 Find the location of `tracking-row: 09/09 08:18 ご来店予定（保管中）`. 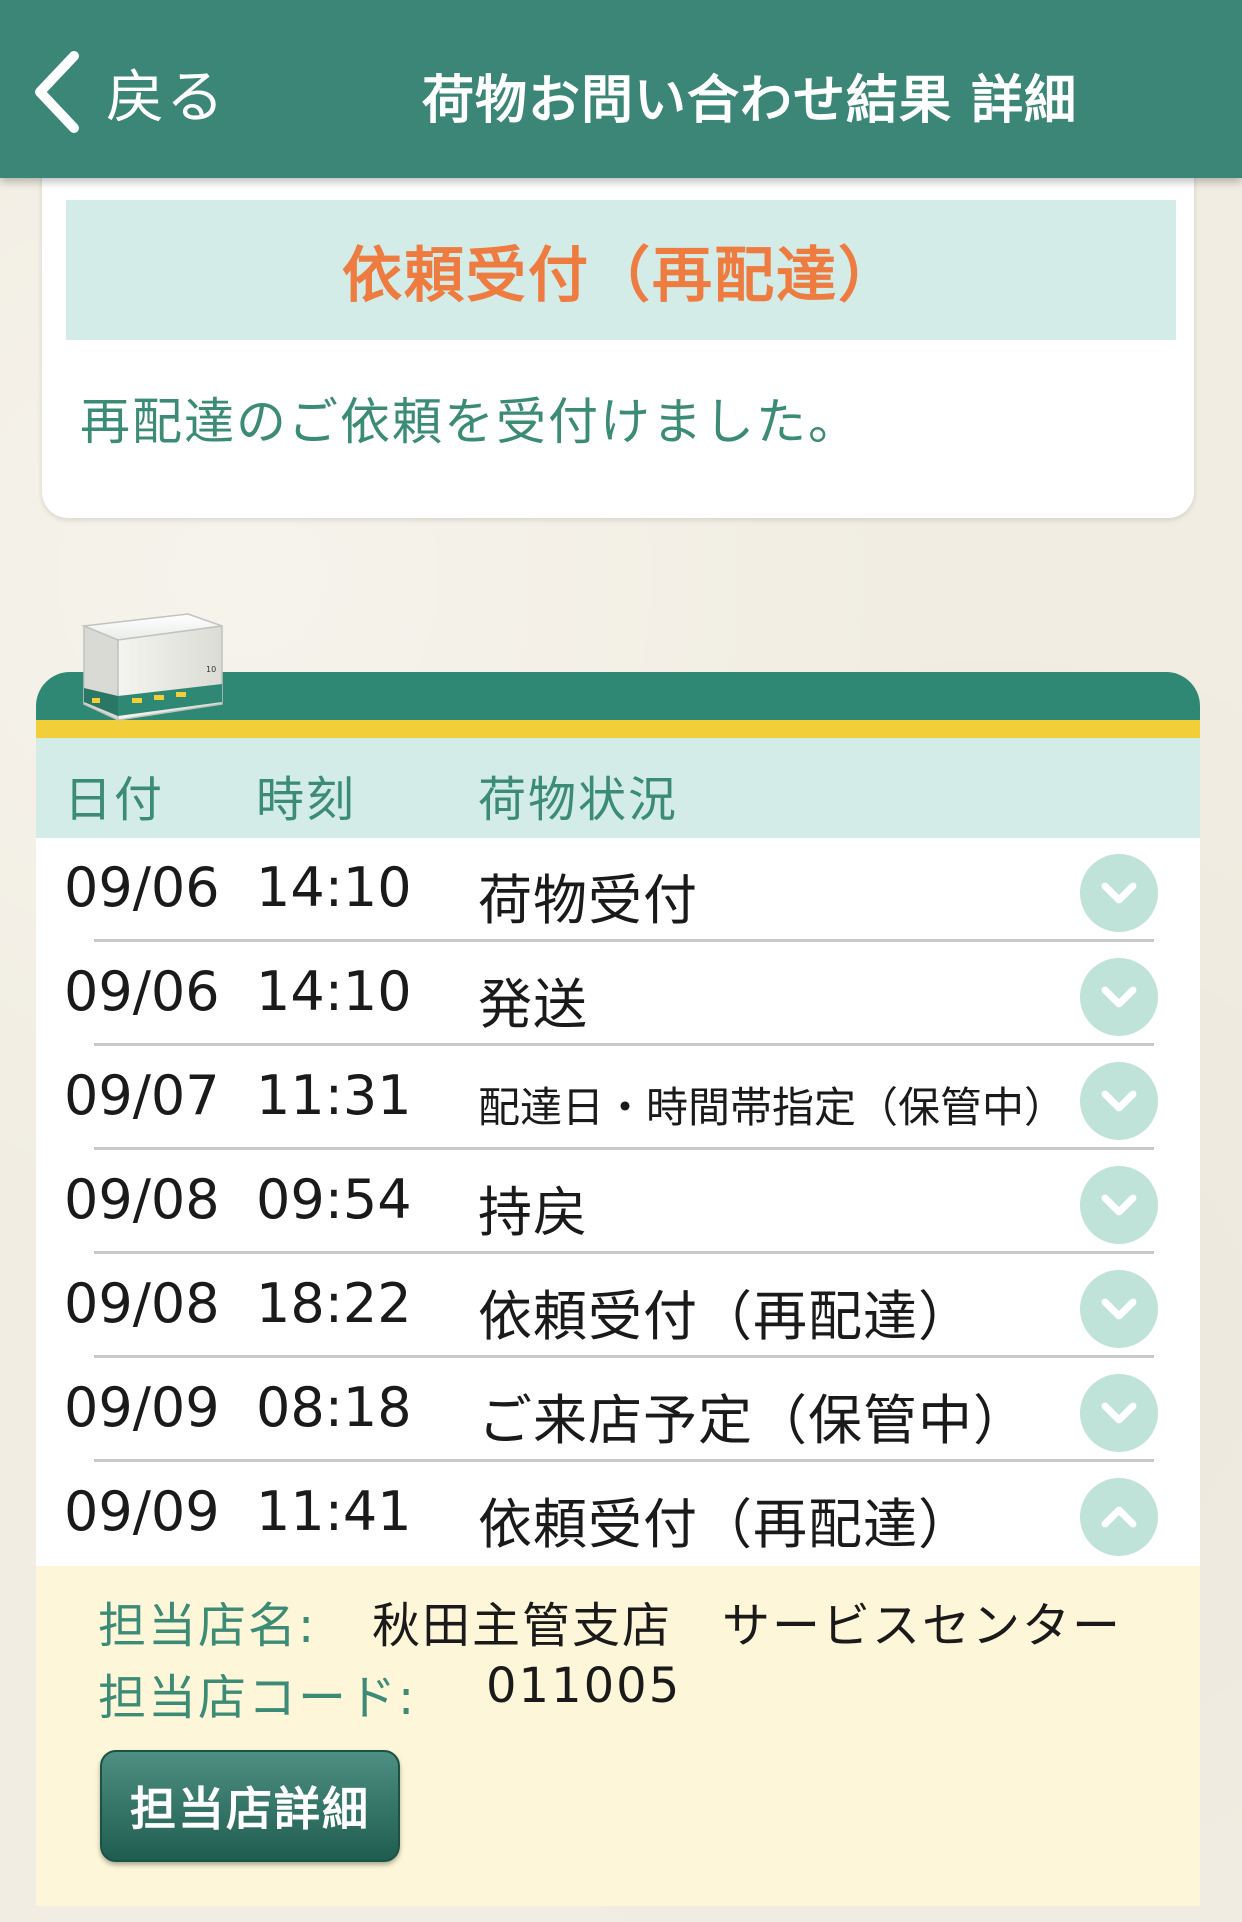

tracking-row: 09/09 08:18 ご来店予定（保管中） is located at coordinates (618, 1410).